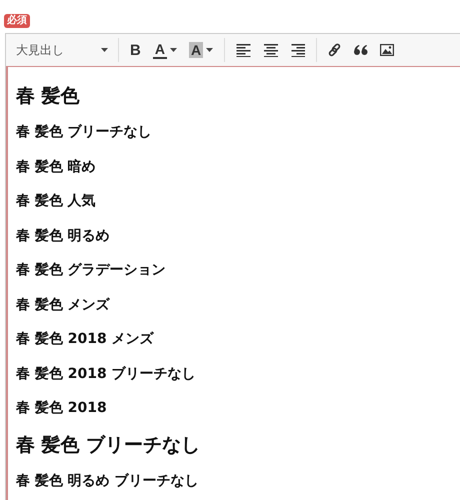 This screenshot has width=460, height=500. Describe the element at coordinates (361, 50) in the screenshot. I see `quote-icon` at that location.